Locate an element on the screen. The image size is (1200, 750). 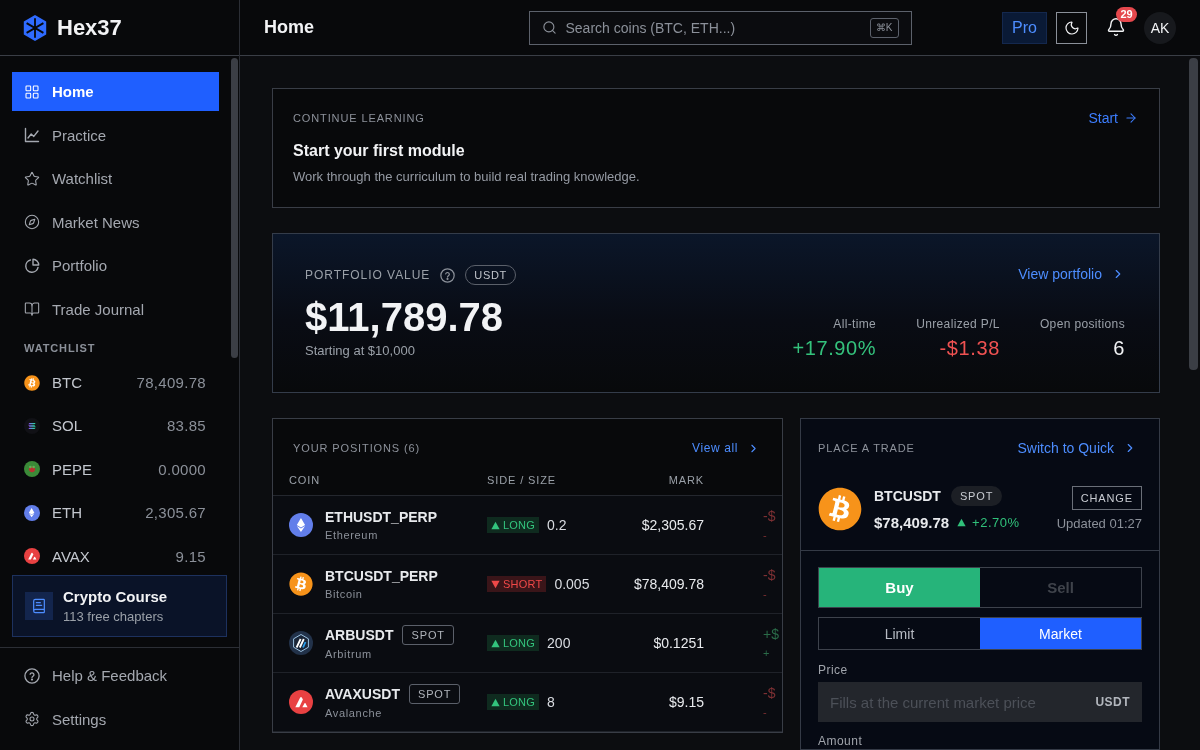
coin-price: 78,409.78 is located at coordinates (171, 382).